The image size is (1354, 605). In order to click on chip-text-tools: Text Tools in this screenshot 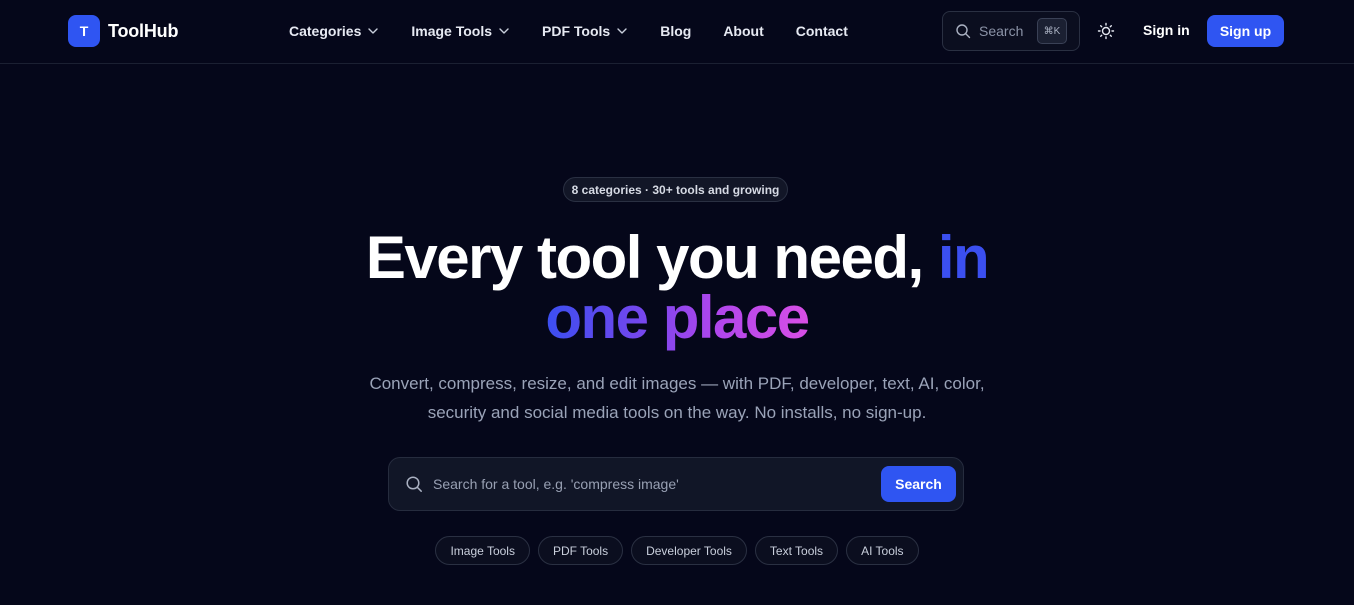, I will do `click(796, 550)`.